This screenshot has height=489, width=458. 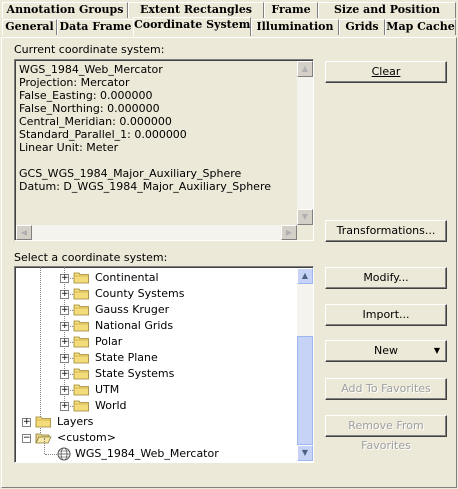 I want to click on new-button: New ▼, so click(x=386, y=351).